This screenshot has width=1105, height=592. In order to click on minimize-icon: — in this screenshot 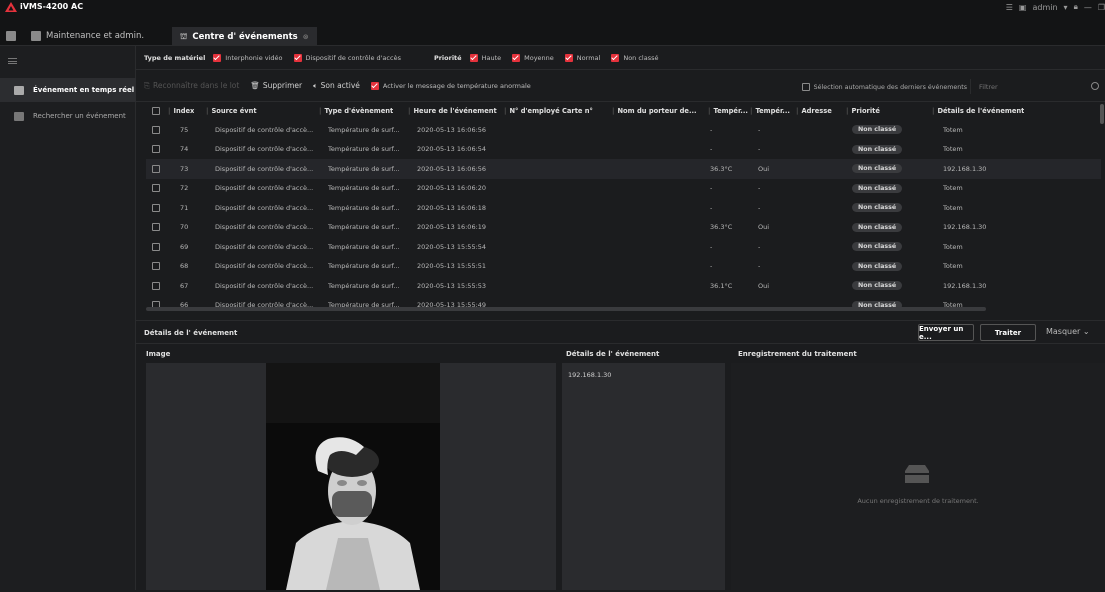, I will do `click(1088, 7)`.